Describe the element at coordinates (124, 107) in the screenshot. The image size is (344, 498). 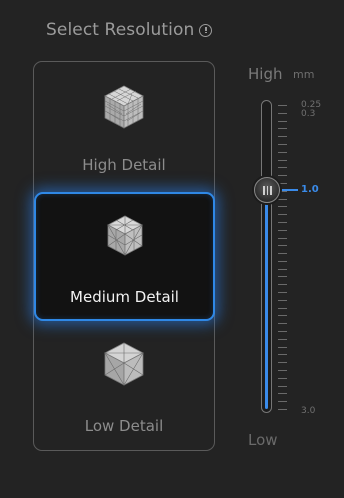
I see `high-detail-cube-icon` at that location.